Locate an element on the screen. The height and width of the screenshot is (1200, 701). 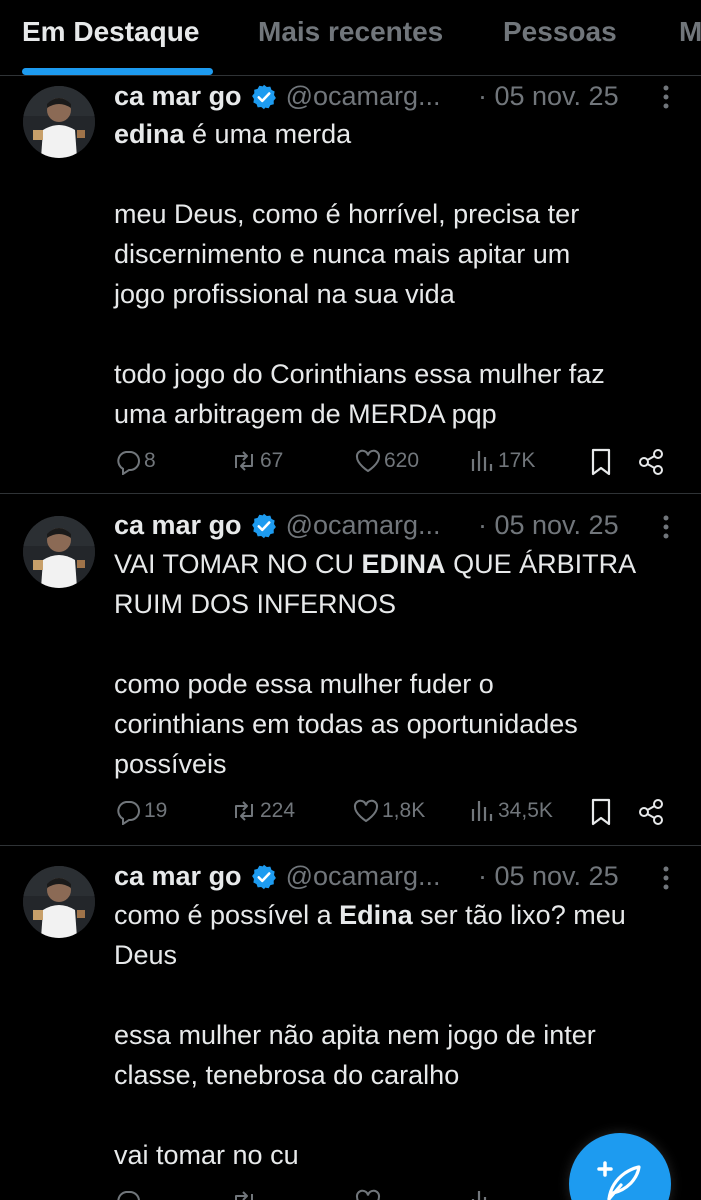
tweet-text-line: edina é uma merda is located at coordinates (401, 134).